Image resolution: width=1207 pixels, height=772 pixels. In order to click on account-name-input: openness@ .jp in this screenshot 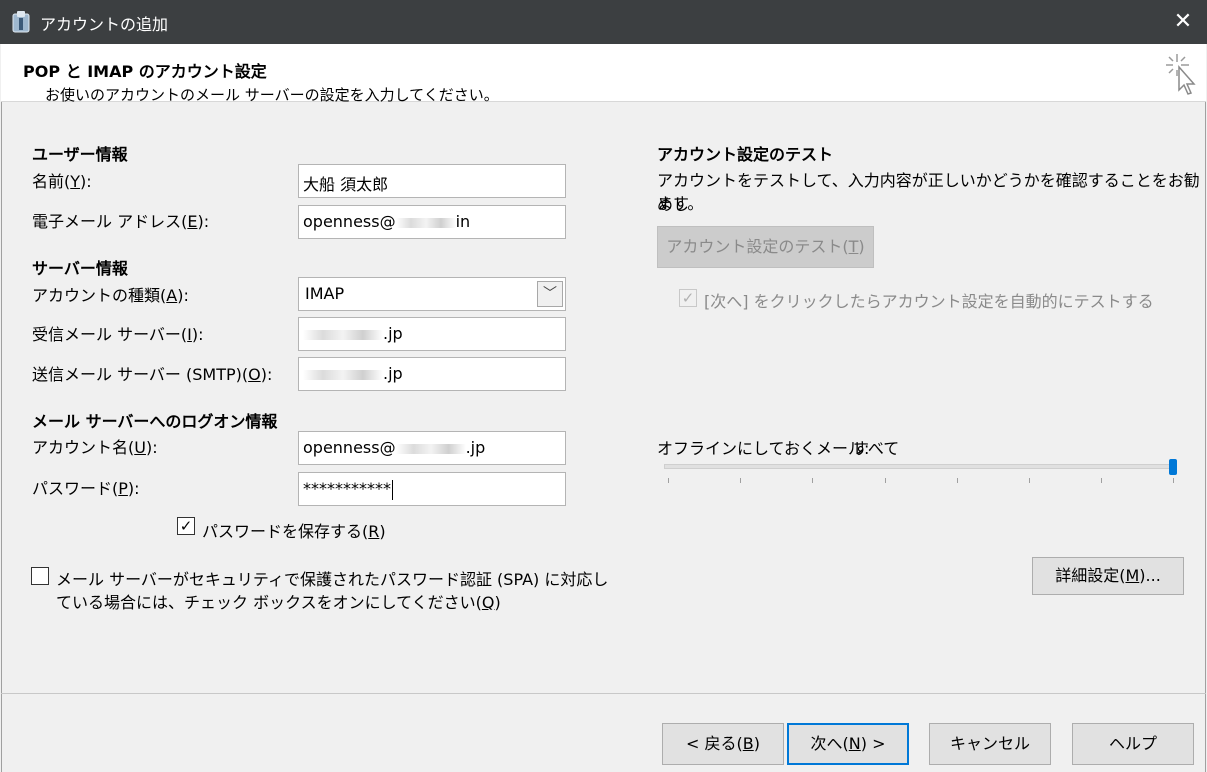, I will do `click(432, 448)`.